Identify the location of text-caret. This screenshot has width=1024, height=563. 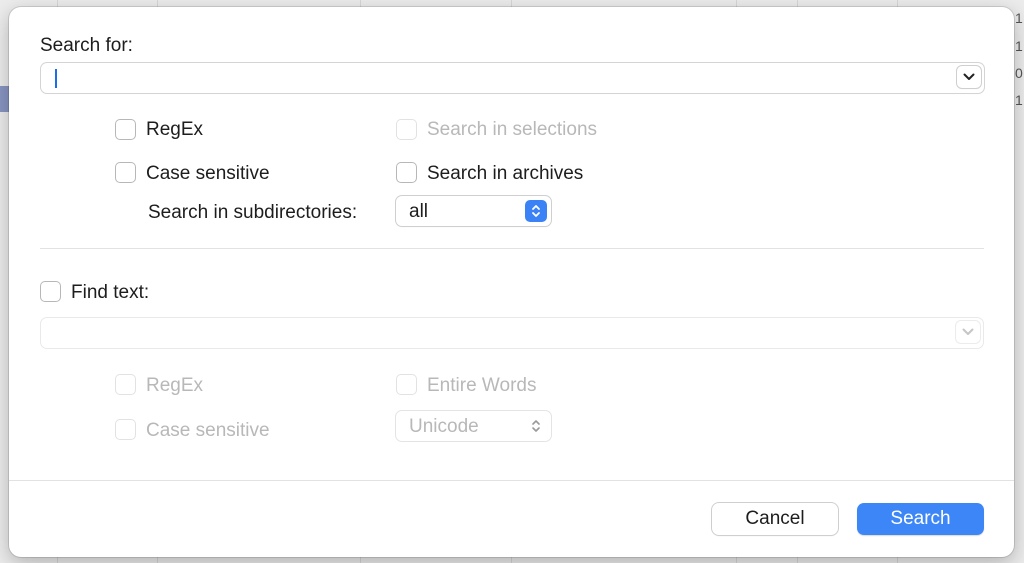
(56, 78).